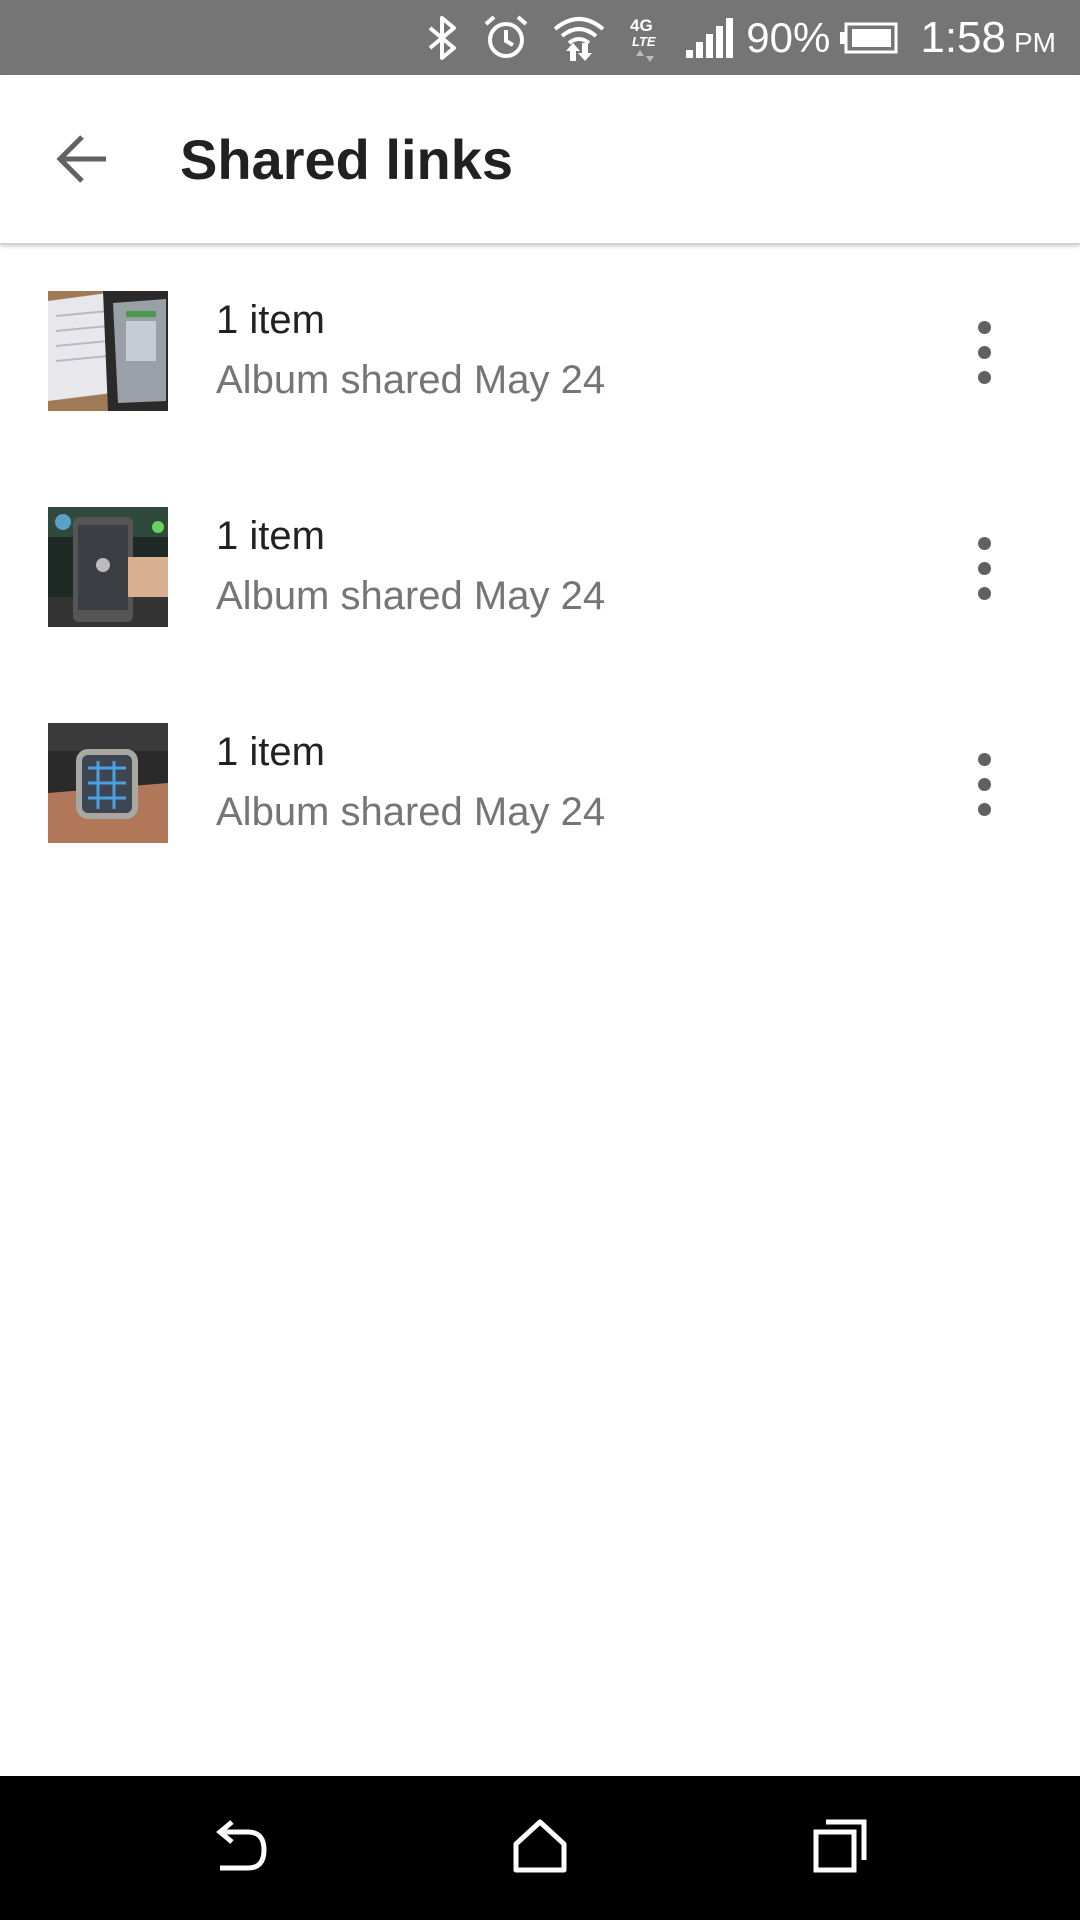 The height and width of the screenshot is (1920, 1080). What do you see at coordinates (641, 25) in the screenshot?
I see `svg-text: 4G` at bounding box center [641, 25].